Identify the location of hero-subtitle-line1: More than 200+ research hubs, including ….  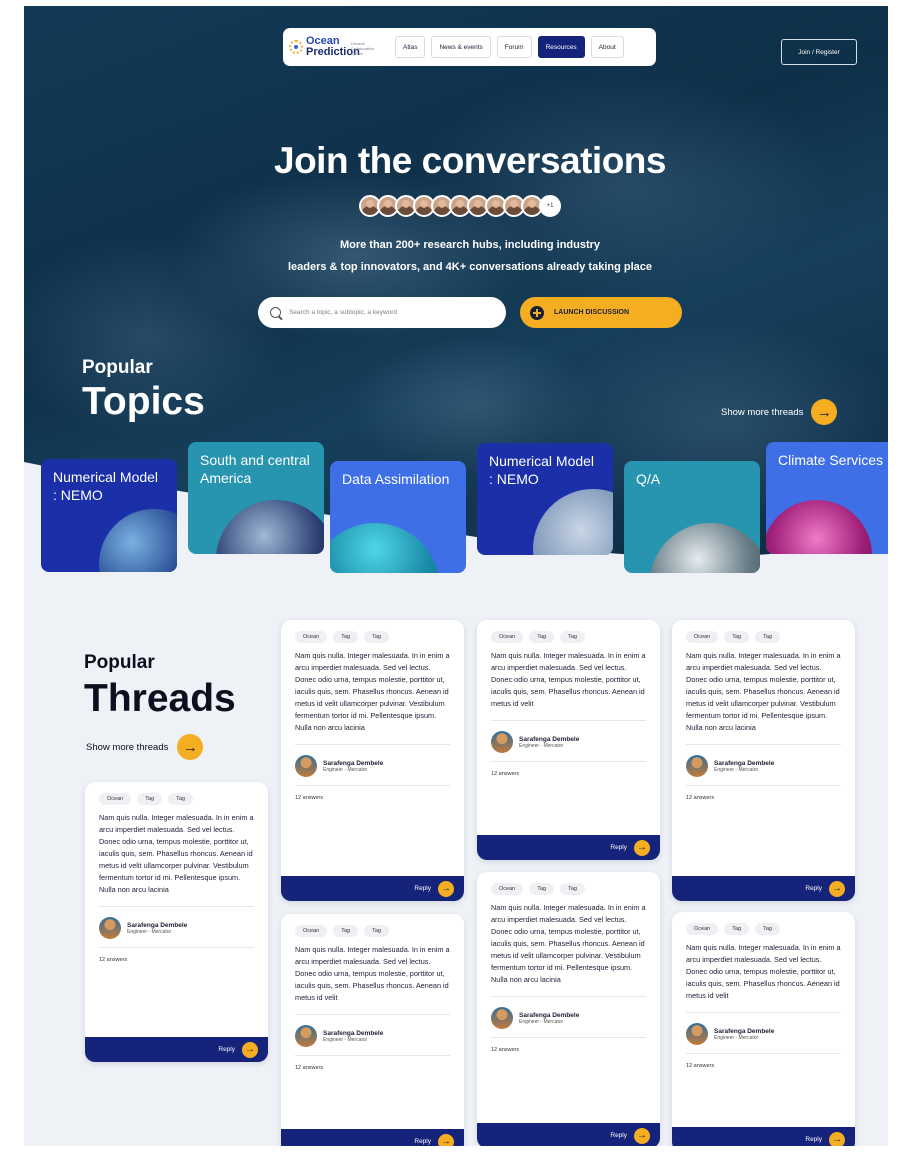
(470, 245).